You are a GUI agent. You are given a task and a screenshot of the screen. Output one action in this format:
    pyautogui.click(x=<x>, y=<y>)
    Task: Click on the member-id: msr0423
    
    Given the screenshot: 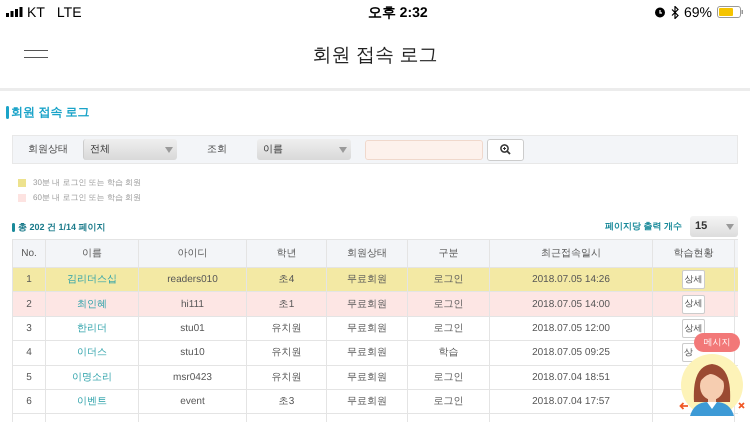 What is the action you would take?
    pyautogui.click(x=192, y=377)
    